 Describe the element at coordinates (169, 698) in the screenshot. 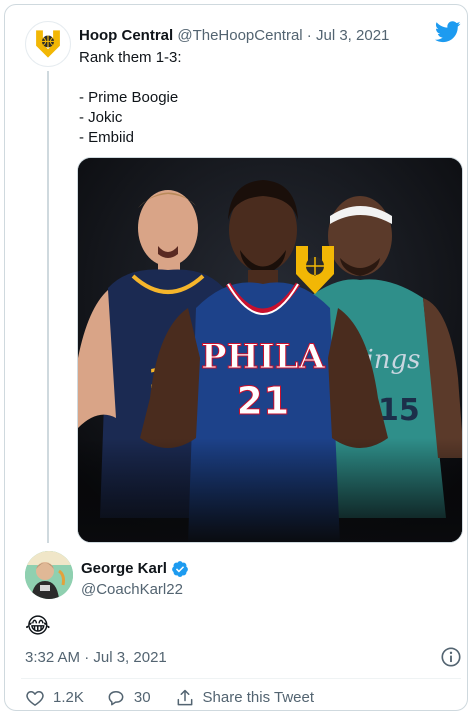

I see `tweet-actions: 1.2K 30 Share this Tweet` at that location.